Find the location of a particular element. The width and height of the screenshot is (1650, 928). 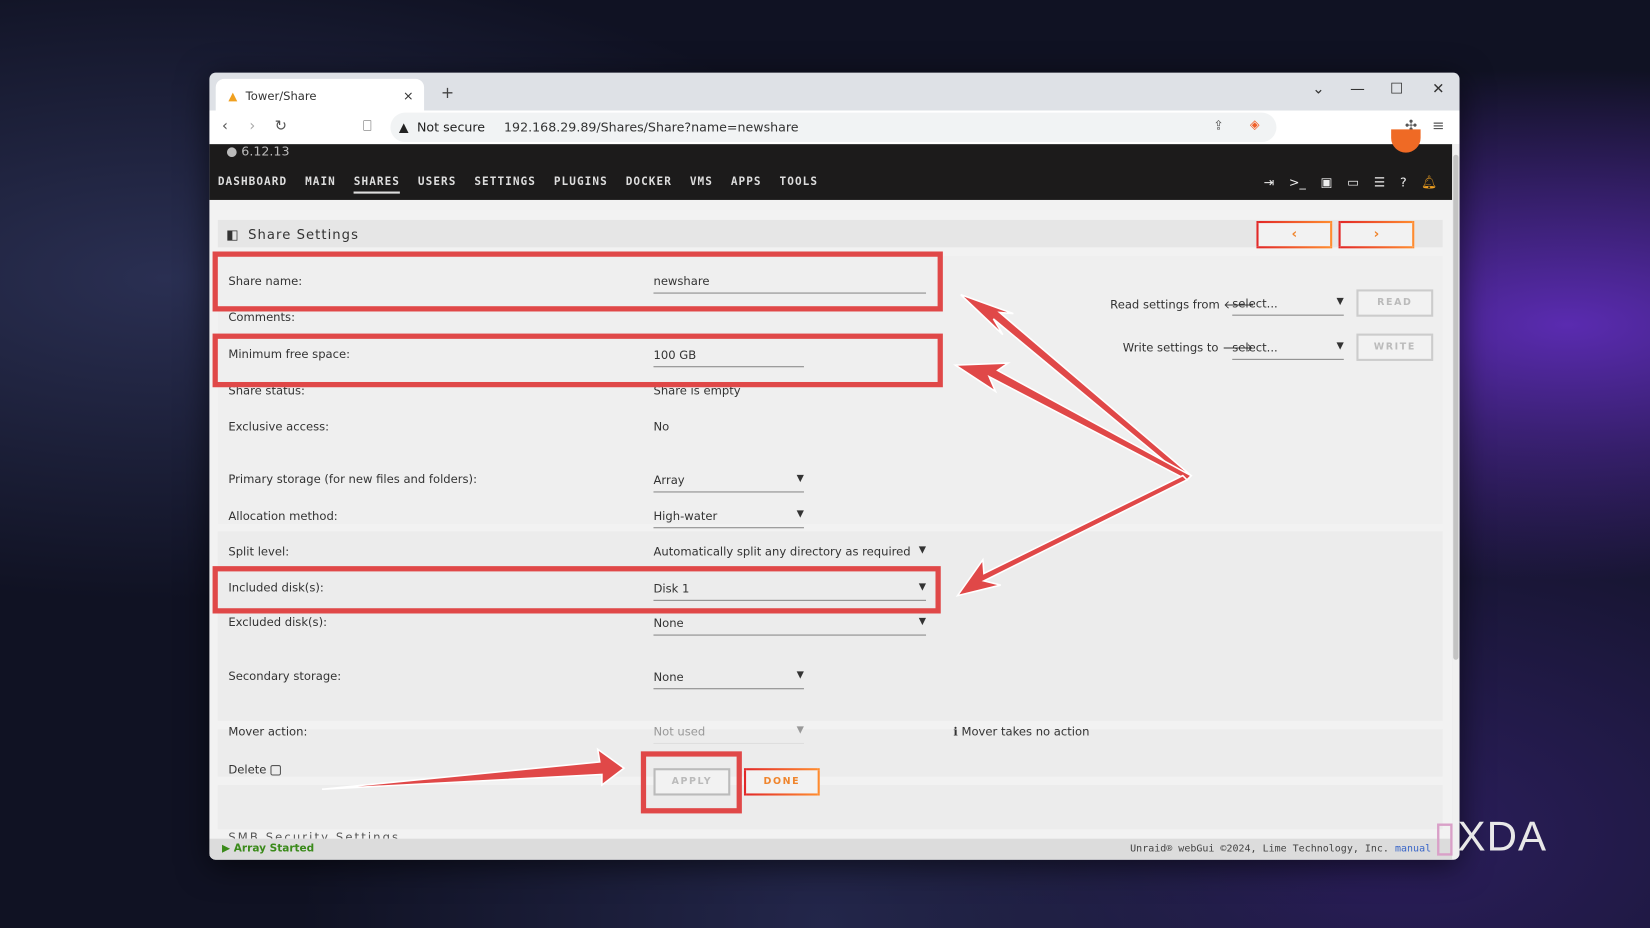

arrow-to-share-name is located at coordinates (1076, 387).